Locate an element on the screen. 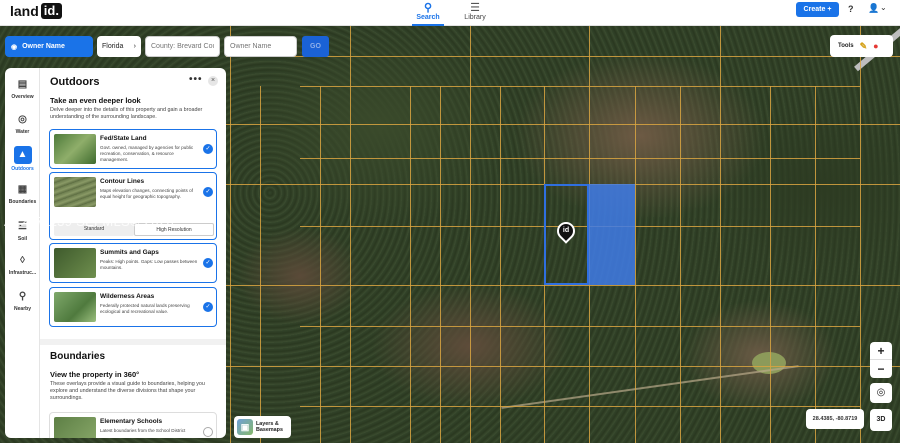 This screenshot has width=900, height=443. tools-button: Tools ✎ ● is located at coordinates (861, 46).